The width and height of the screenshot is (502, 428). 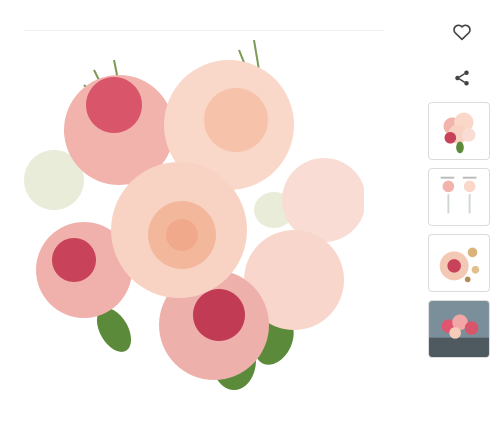 I want to click on thumbnail-flower-detail, so click(x=459, y=263).